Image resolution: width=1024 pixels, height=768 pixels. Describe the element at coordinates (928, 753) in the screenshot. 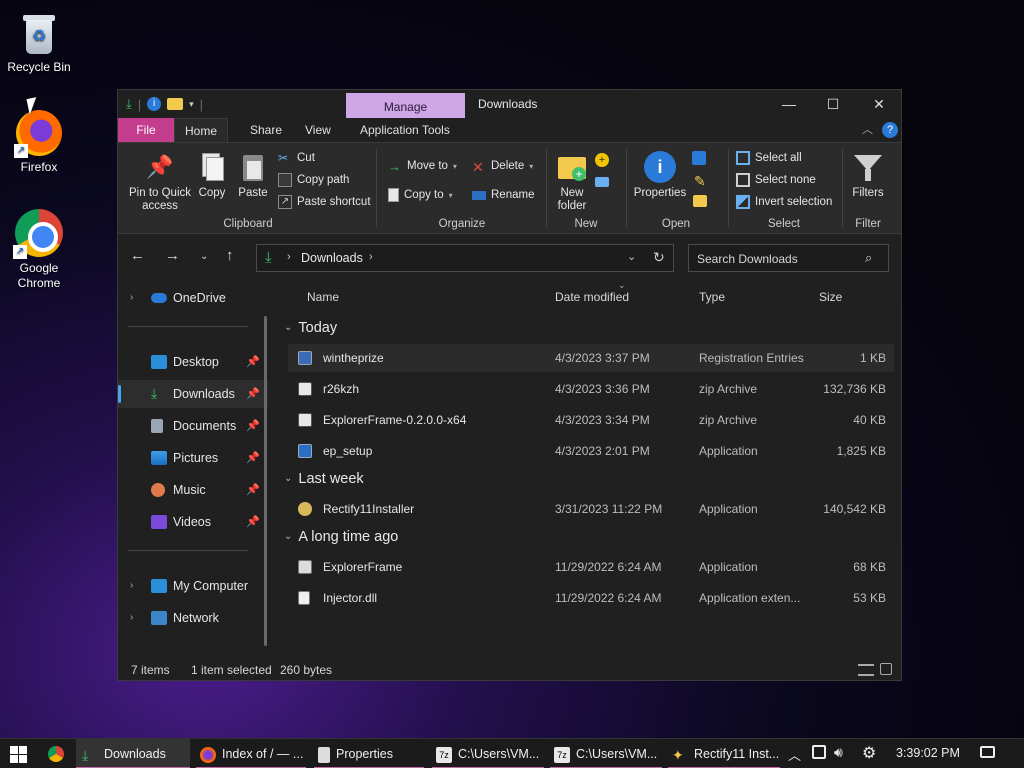

I see `taskbar-clock: 3:39:02 PM` at that location.